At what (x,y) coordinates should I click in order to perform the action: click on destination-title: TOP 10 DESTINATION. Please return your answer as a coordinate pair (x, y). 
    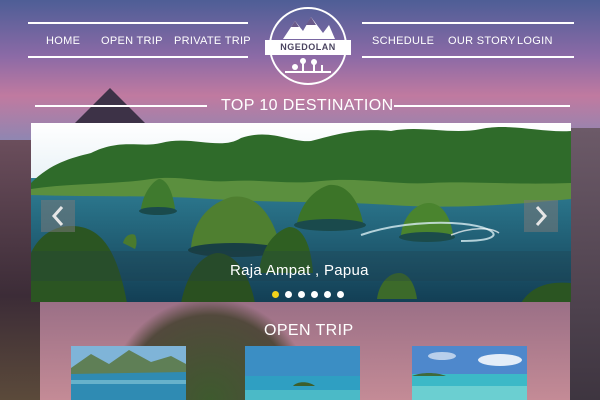
    Looking at the image, I should click on (307, 105).